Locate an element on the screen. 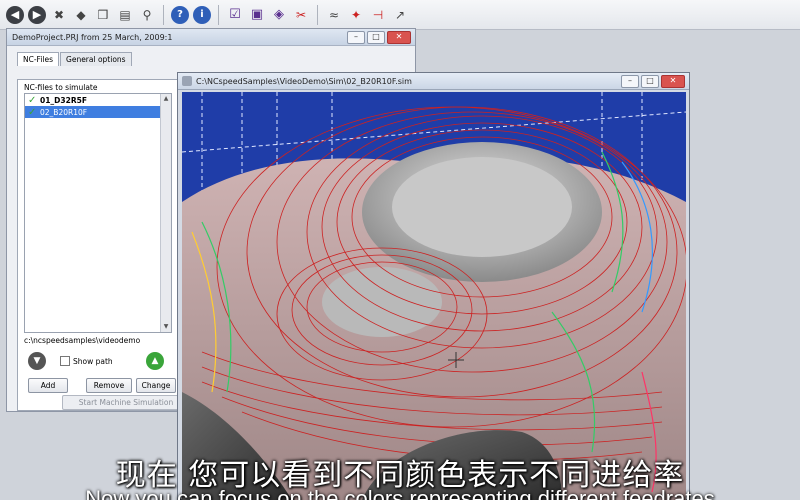 The height and width of the screenshot is (500, 800). help-icon: ? is located at coordinates (180, 14).